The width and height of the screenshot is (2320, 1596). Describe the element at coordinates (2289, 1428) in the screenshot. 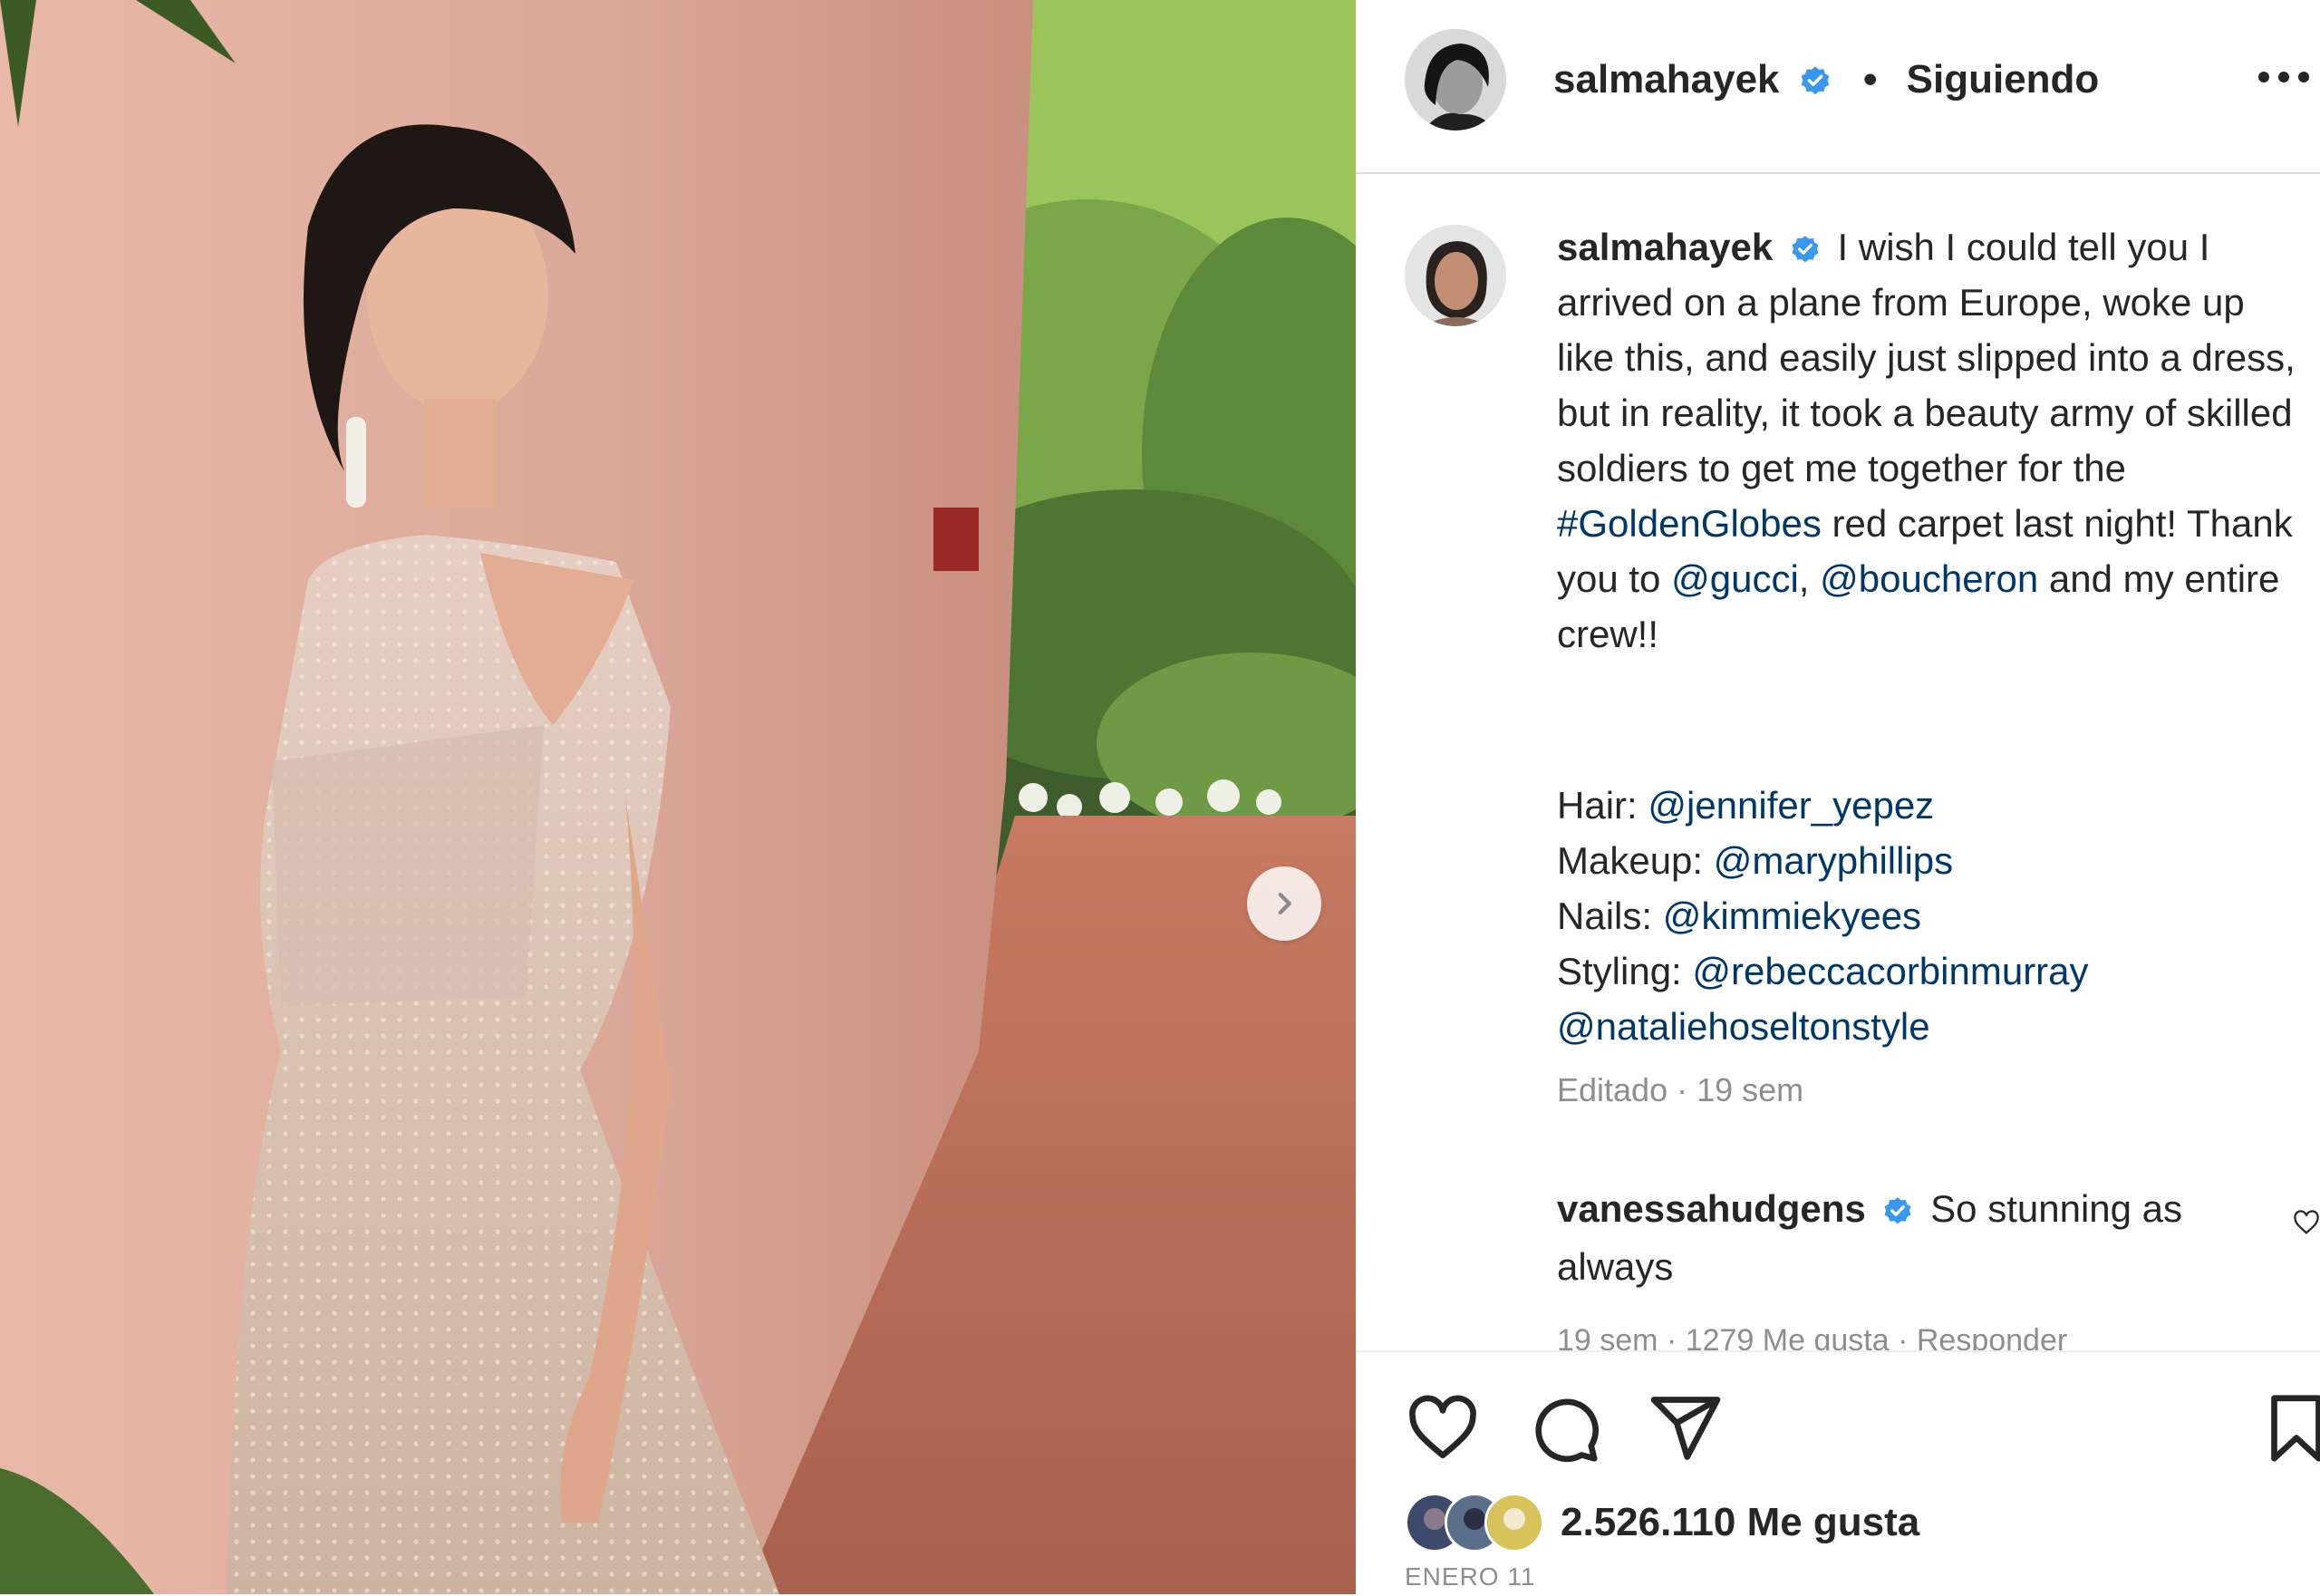

I see `bookmark-icon` at that location.